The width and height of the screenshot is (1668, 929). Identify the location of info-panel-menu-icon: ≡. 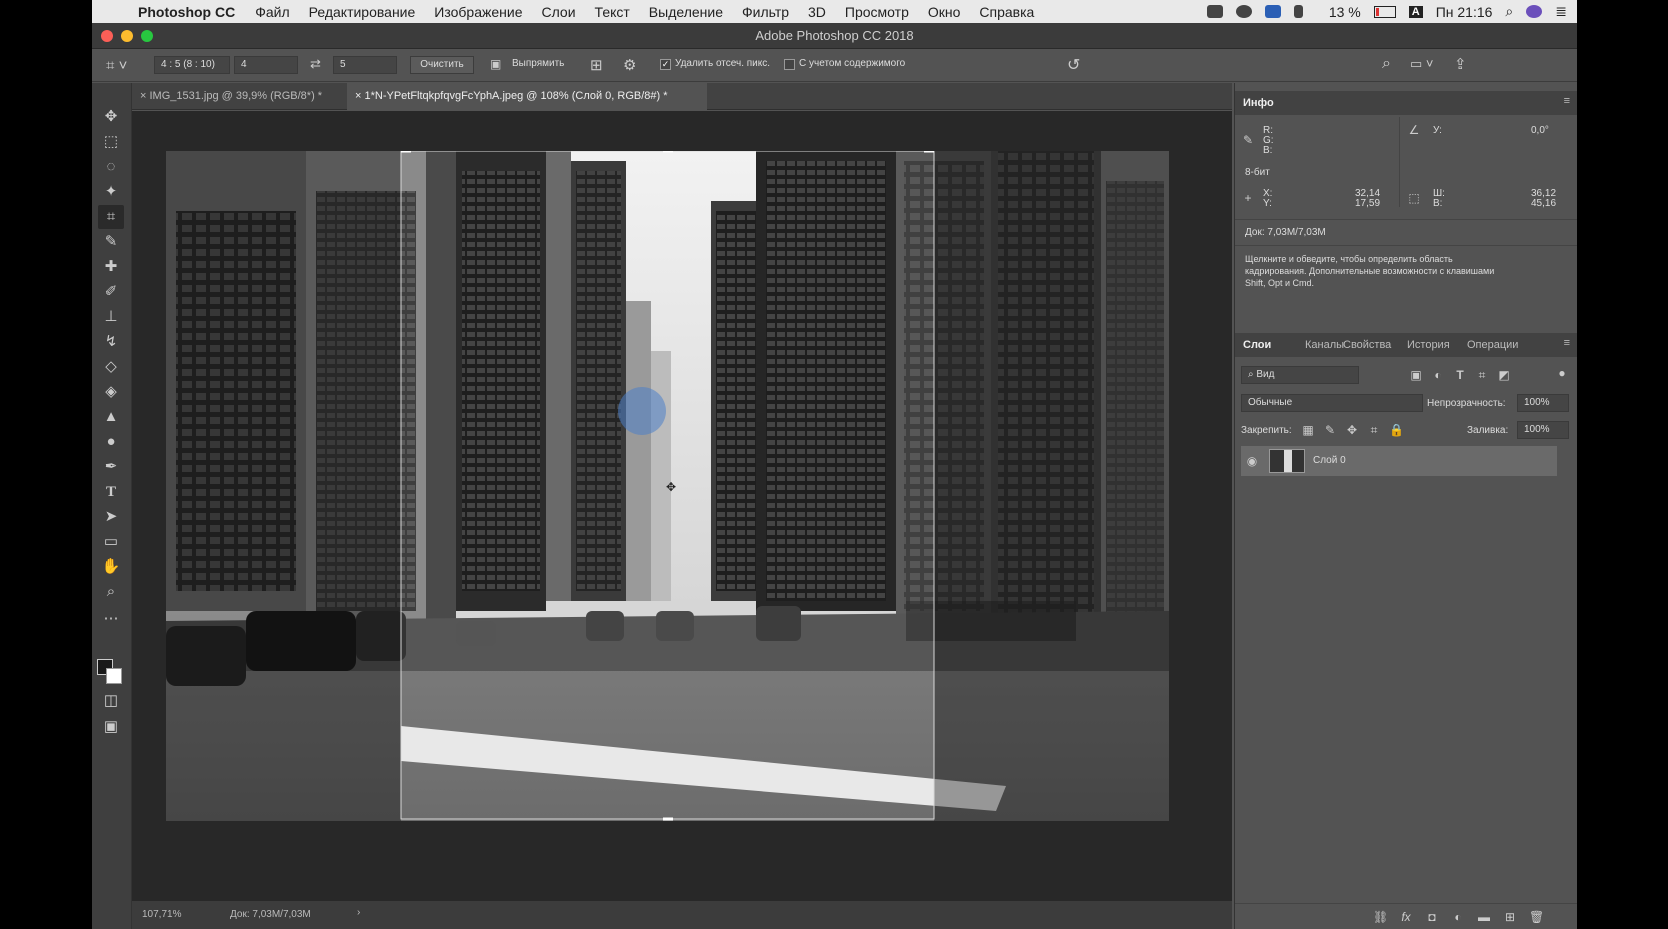
(1567, 101).